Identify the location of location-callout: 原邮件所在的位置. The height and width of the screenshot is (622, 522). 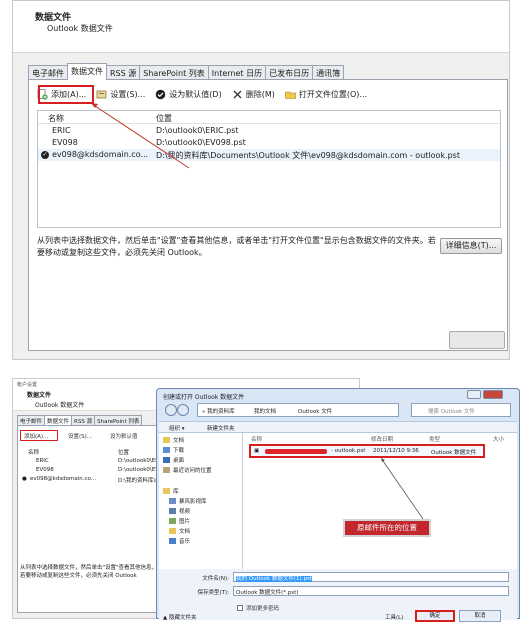
(387, 528).